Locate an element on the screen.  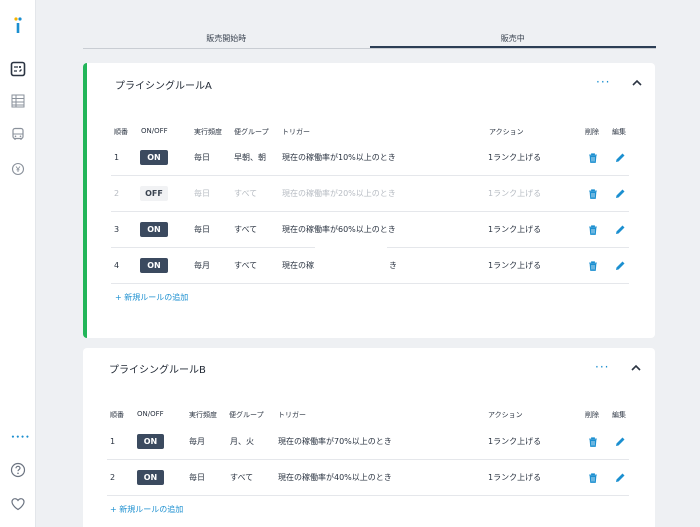
sidebar: •••• is located at coordinates (18, 263).